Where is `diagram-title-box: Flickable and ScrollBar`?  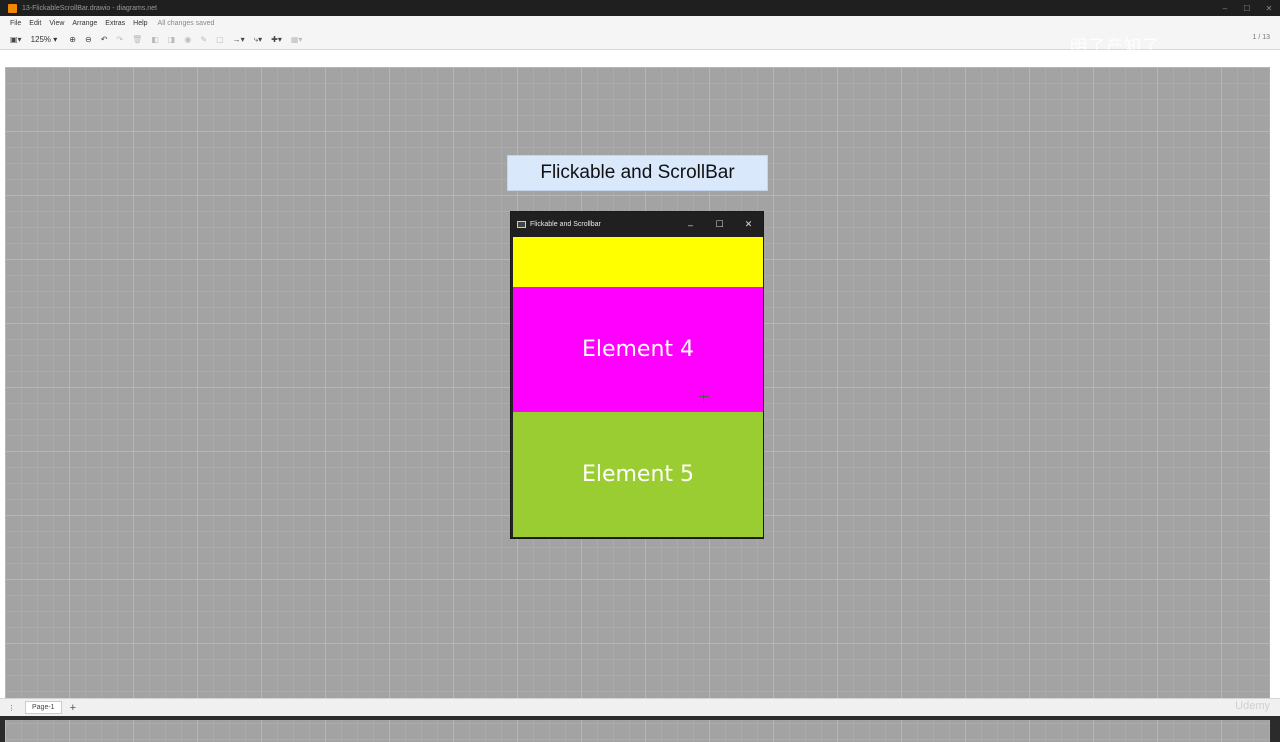 diagram-title-box: Flickable and ScrollBar is located at coordinates (637, 173).